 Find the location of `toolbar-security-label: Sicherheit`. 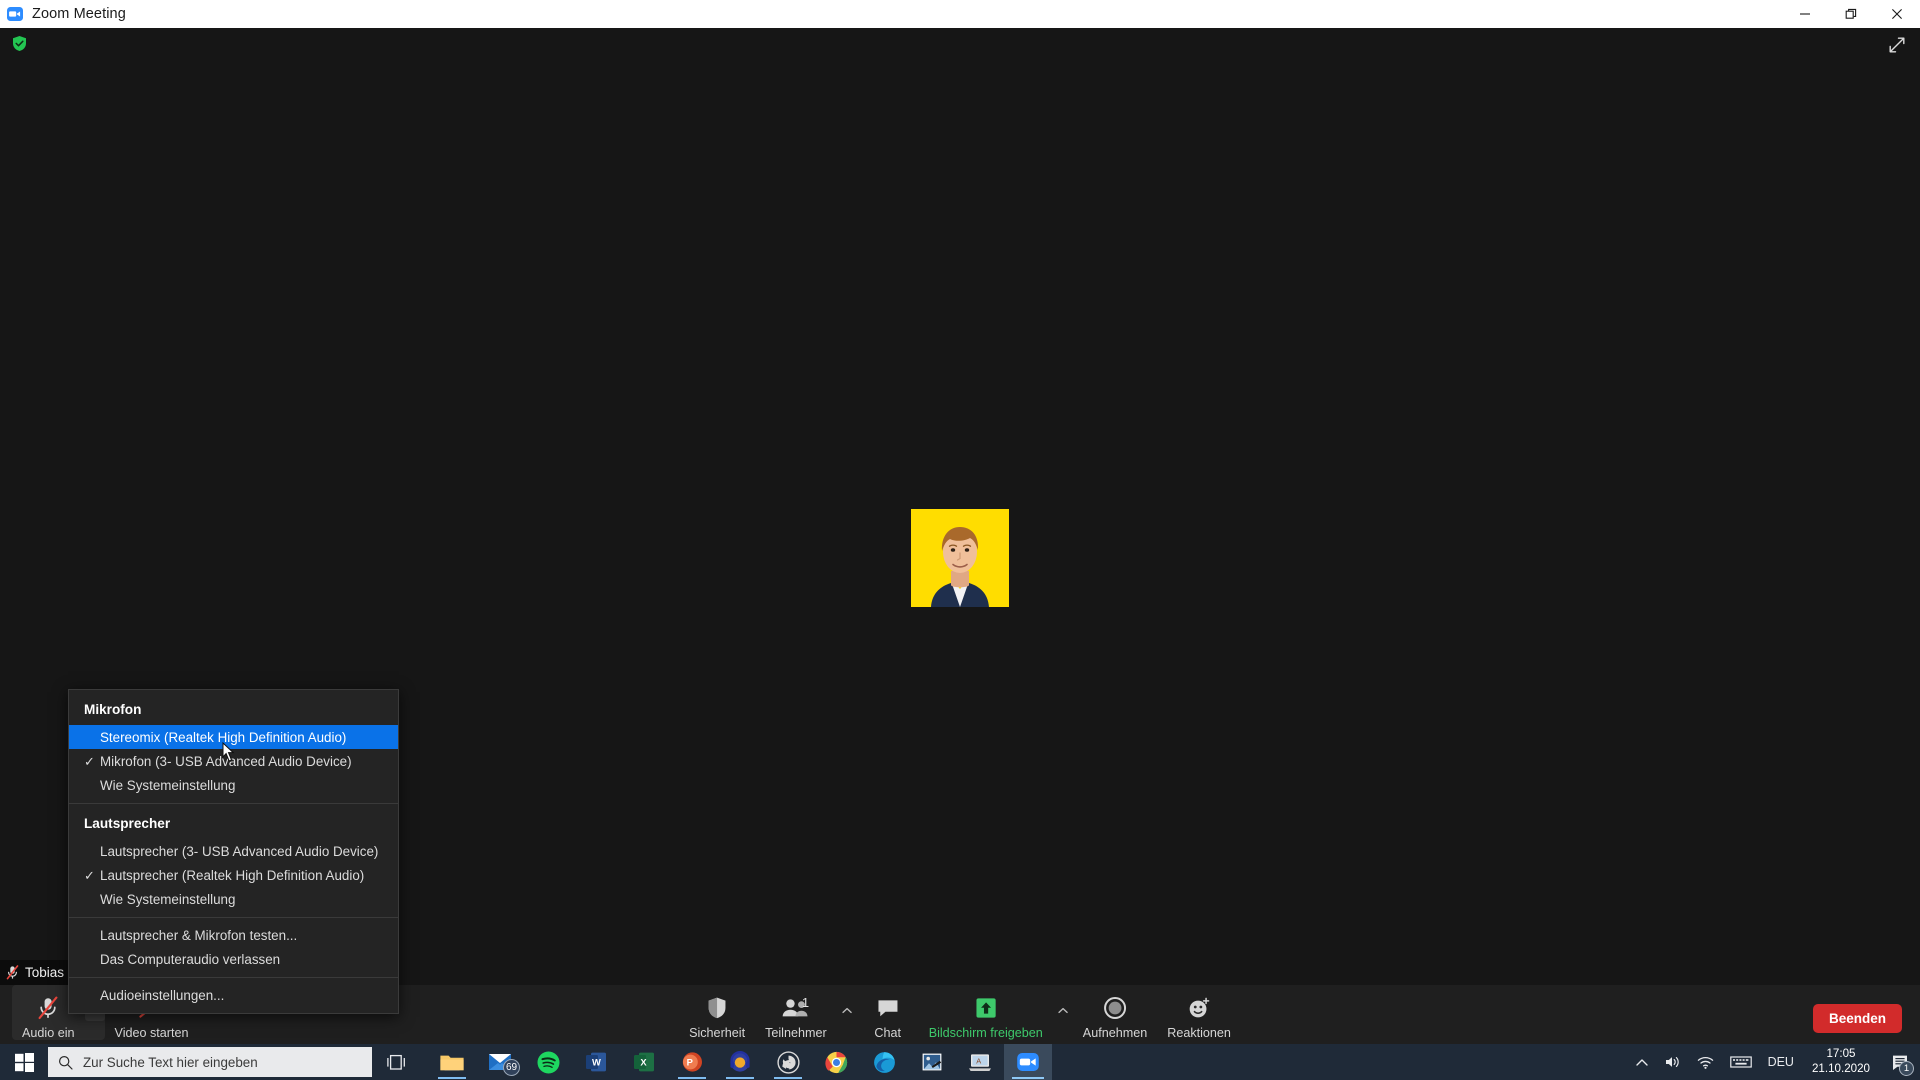

toolbar-security-label: Sicherheit is located at coordinates (717, 1033).